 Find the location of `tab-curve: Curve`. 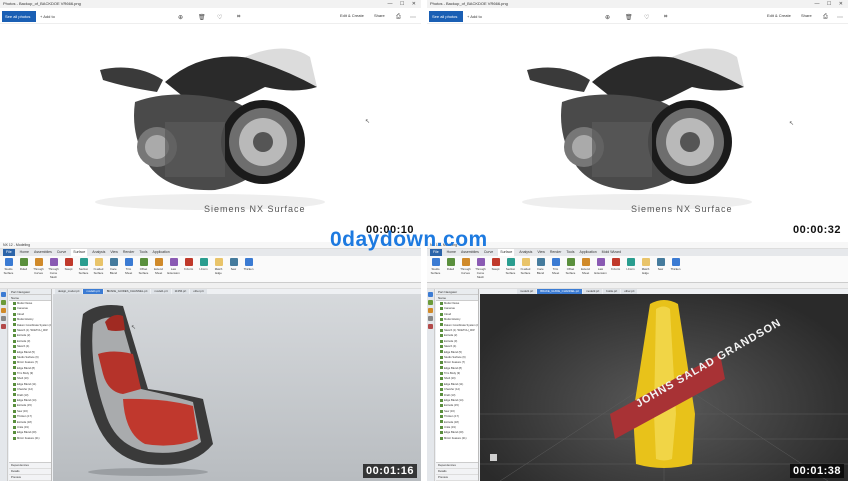

tab-curve: Curve is located at coordinates (61, 252).